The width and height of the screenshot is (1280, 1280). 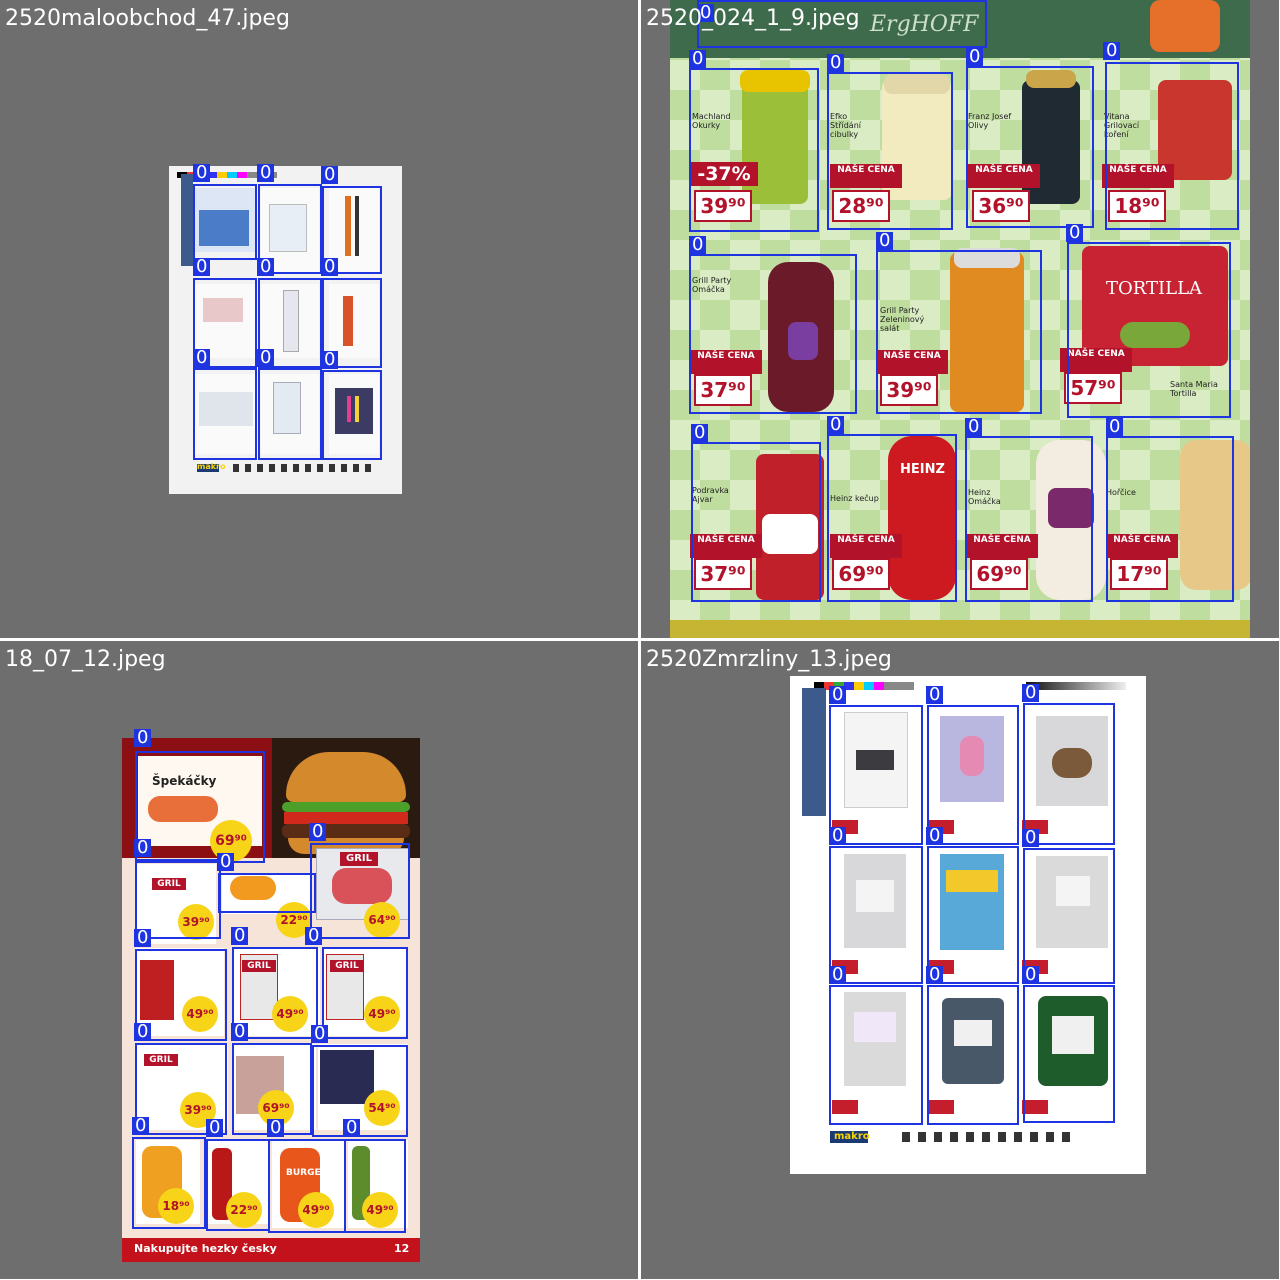 I want to click on tile-filename: 2520_024_1_9.jpeg, so click(x=753, y=18).